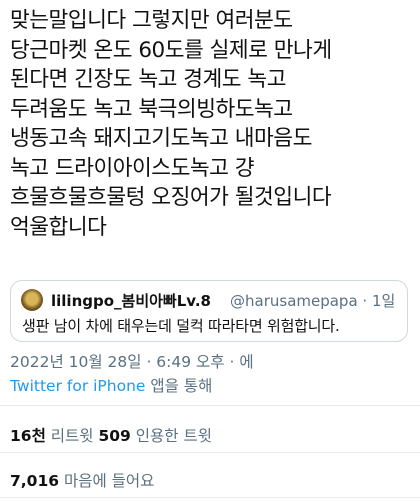 The image size is (420, 501). I want to click on engagement-stats: 16천 리트윗 509 인용한 트윗, so click(111, 435).